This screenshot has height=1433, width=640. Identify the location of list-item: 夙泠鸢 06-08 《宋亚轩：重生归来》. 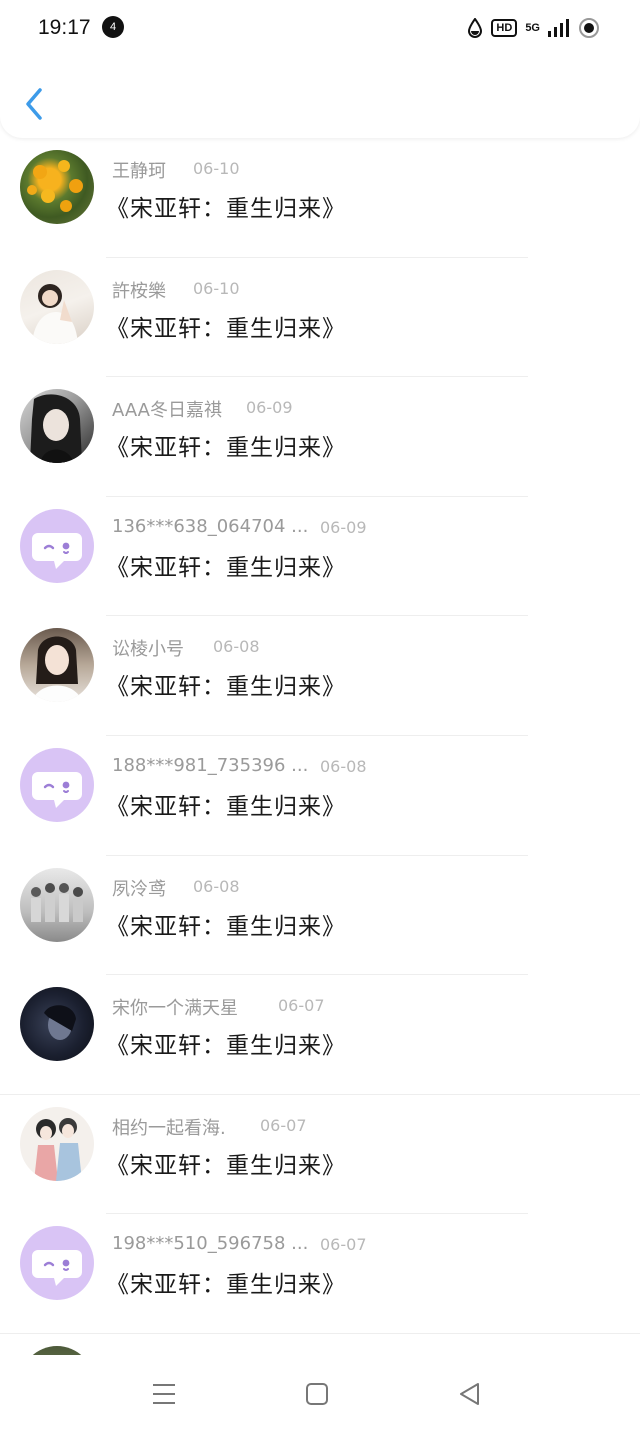
(320, 916).